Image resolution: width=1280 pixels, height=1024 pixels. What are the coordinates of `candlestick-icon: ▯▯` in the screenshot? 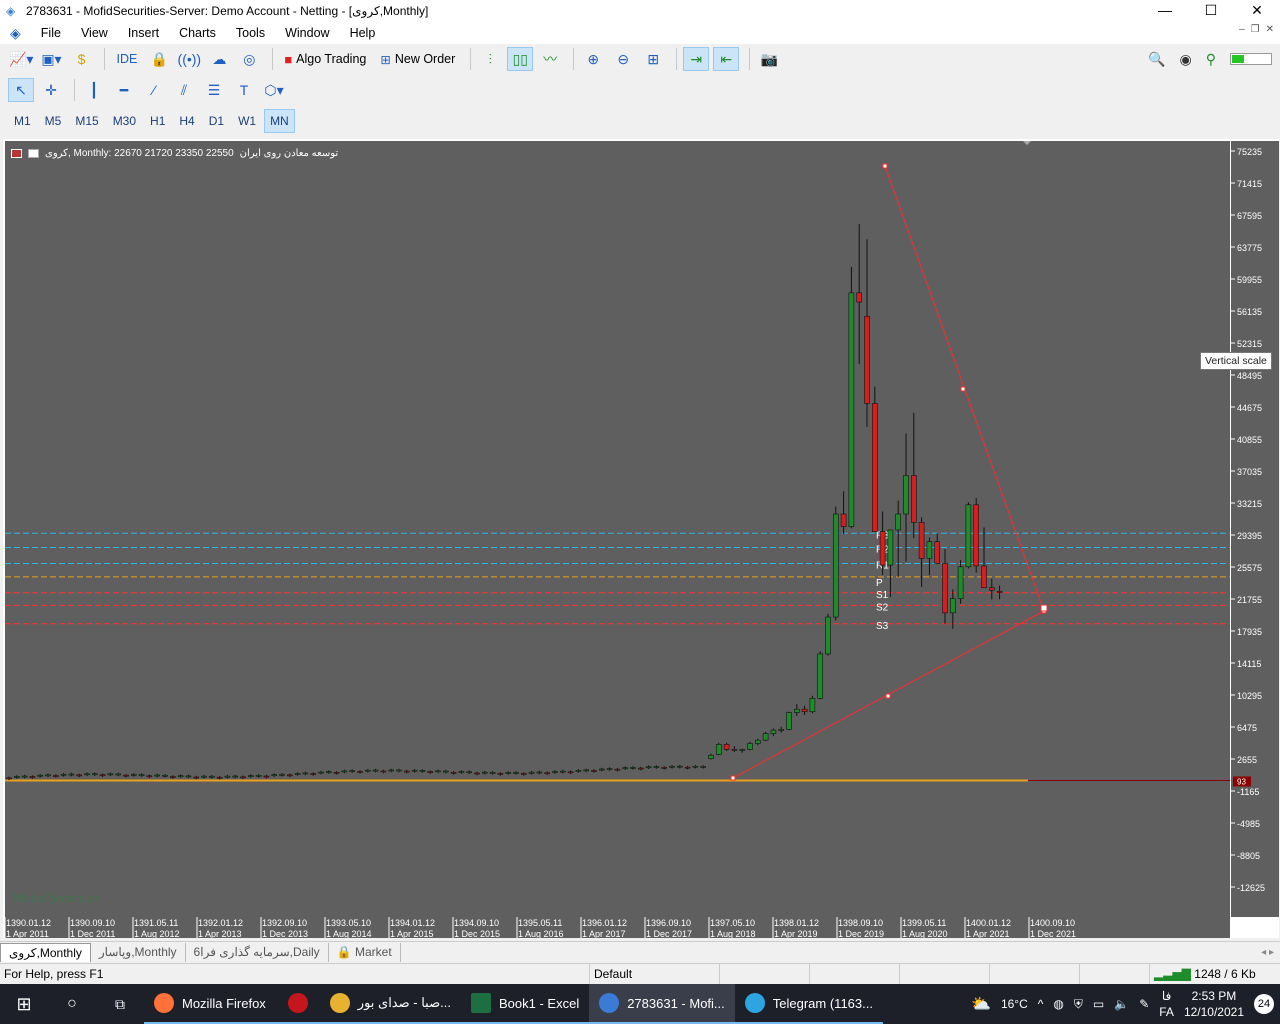 It's located at (520, 59).